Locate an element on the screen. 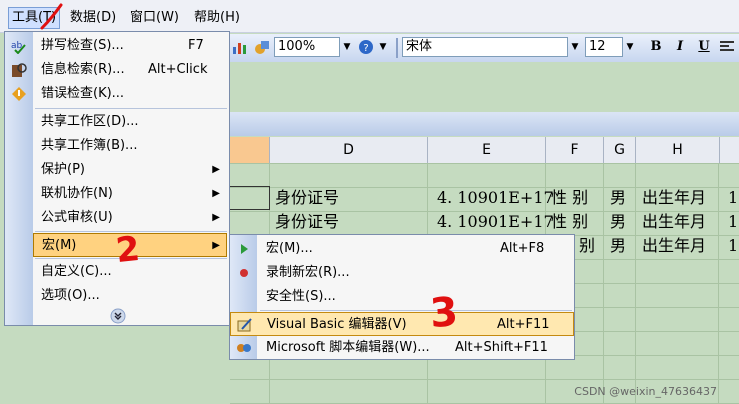 The image size is (739, 404). submenu-item-script-editor: Microsoft 脚本编辑器(W)... Alt+Shift+F11 is located at coordinates (402, 348).